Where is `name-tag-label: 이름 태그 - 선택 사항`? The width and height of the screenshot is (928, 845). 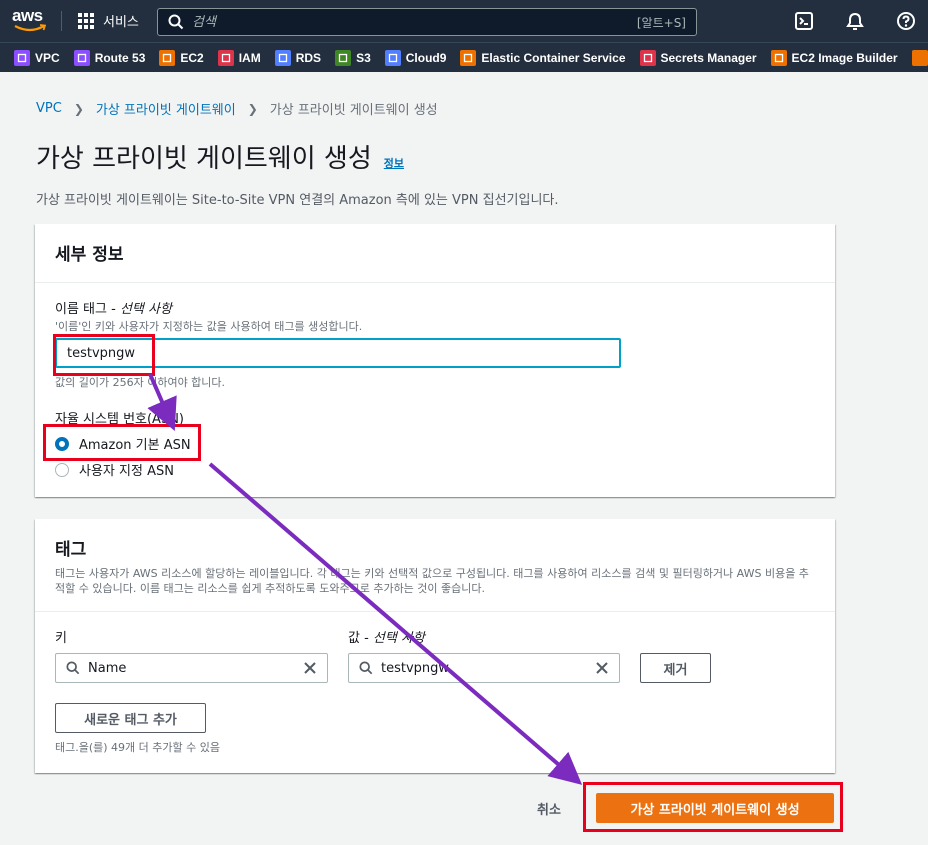 name-tag-label: 이름 태그 - 선택 사항 is located at coordinates (113, 309).